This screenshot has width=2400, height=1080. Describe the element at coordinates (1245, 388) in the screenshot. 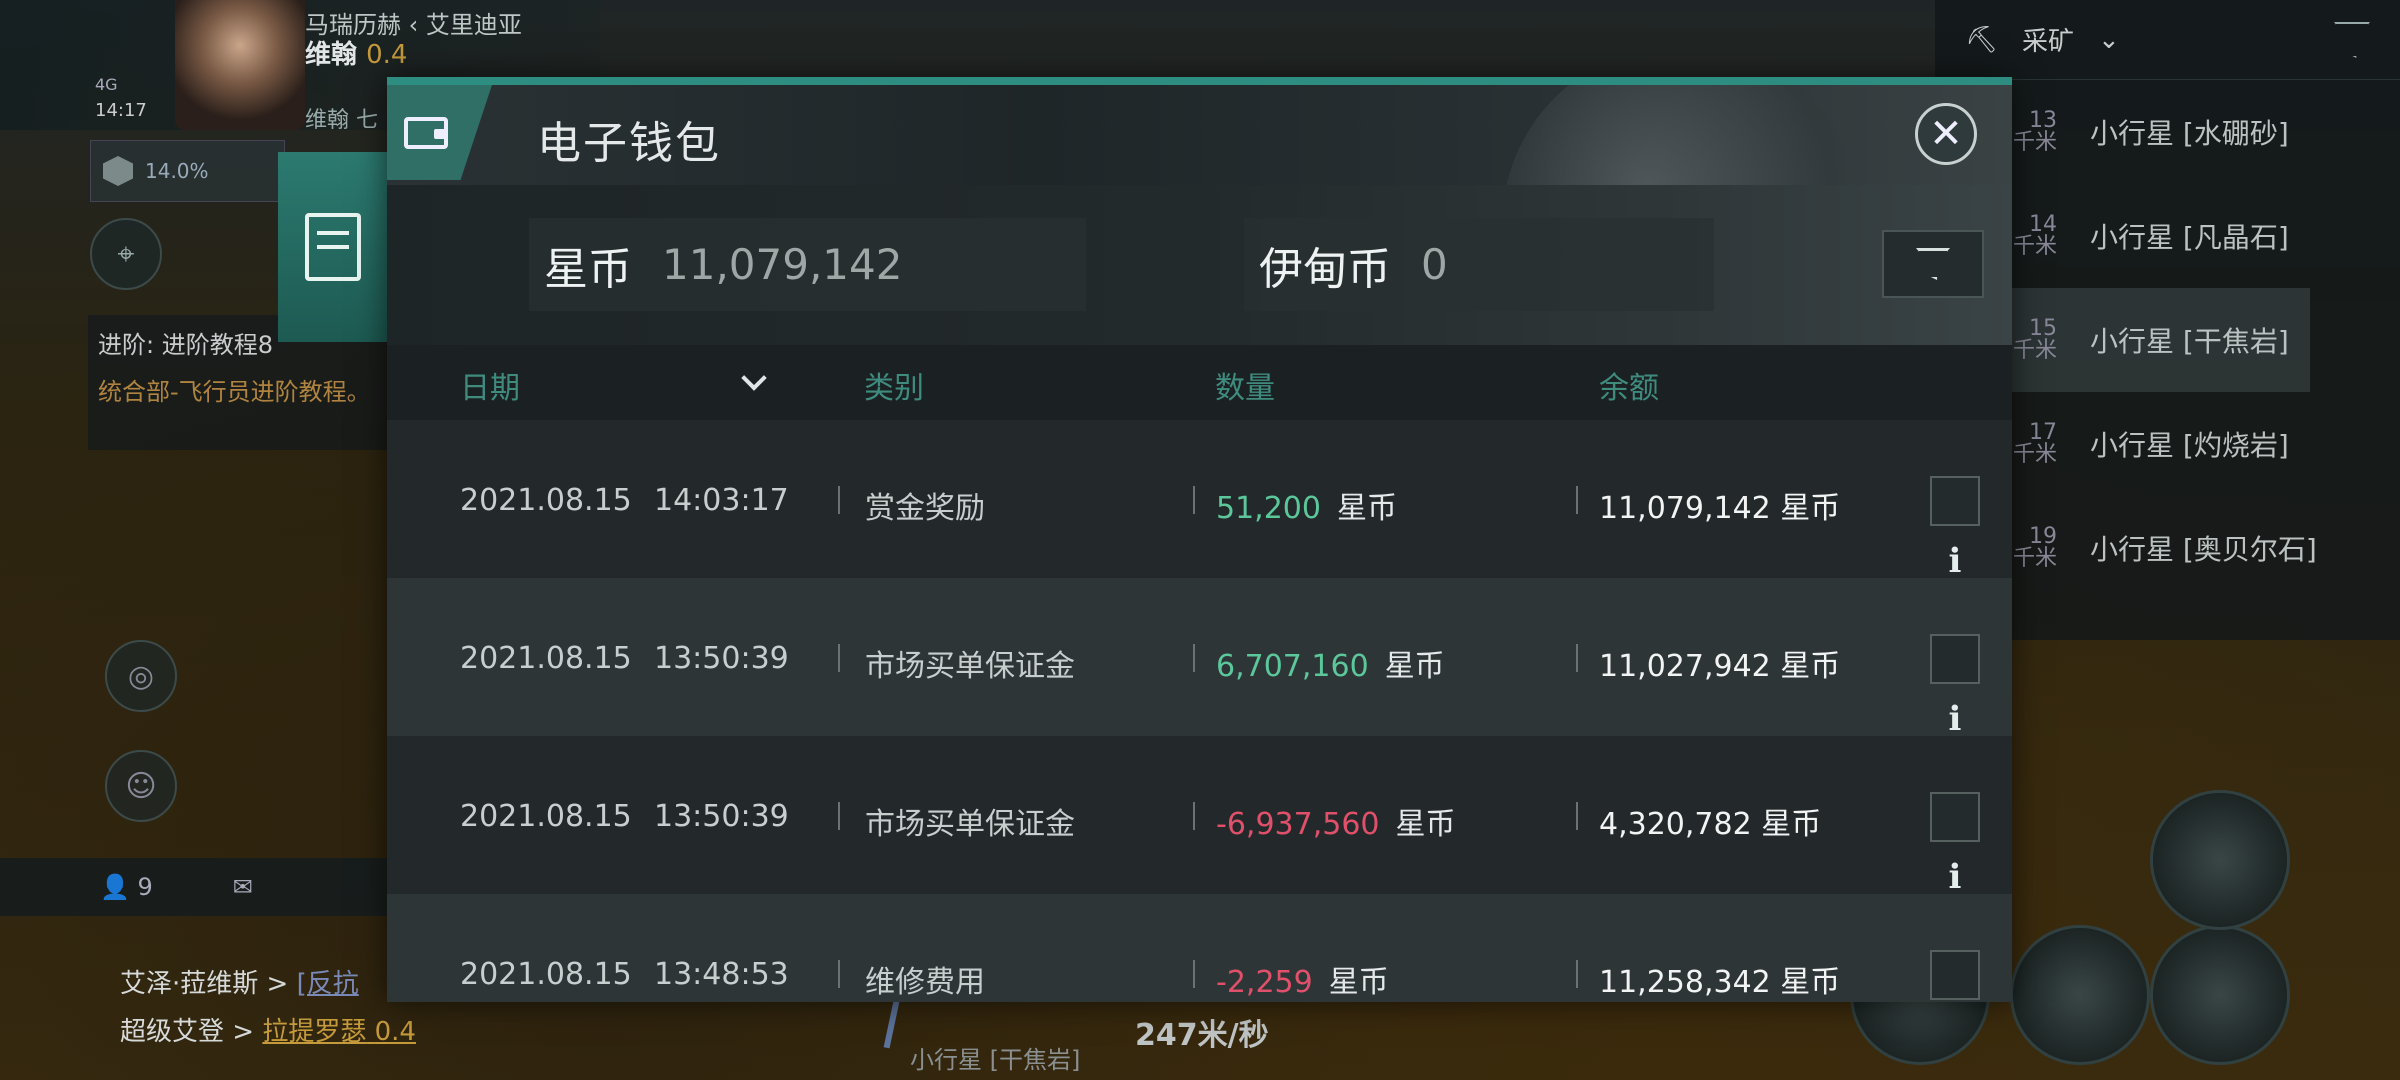

I see `column-amount: 数量` at that location.